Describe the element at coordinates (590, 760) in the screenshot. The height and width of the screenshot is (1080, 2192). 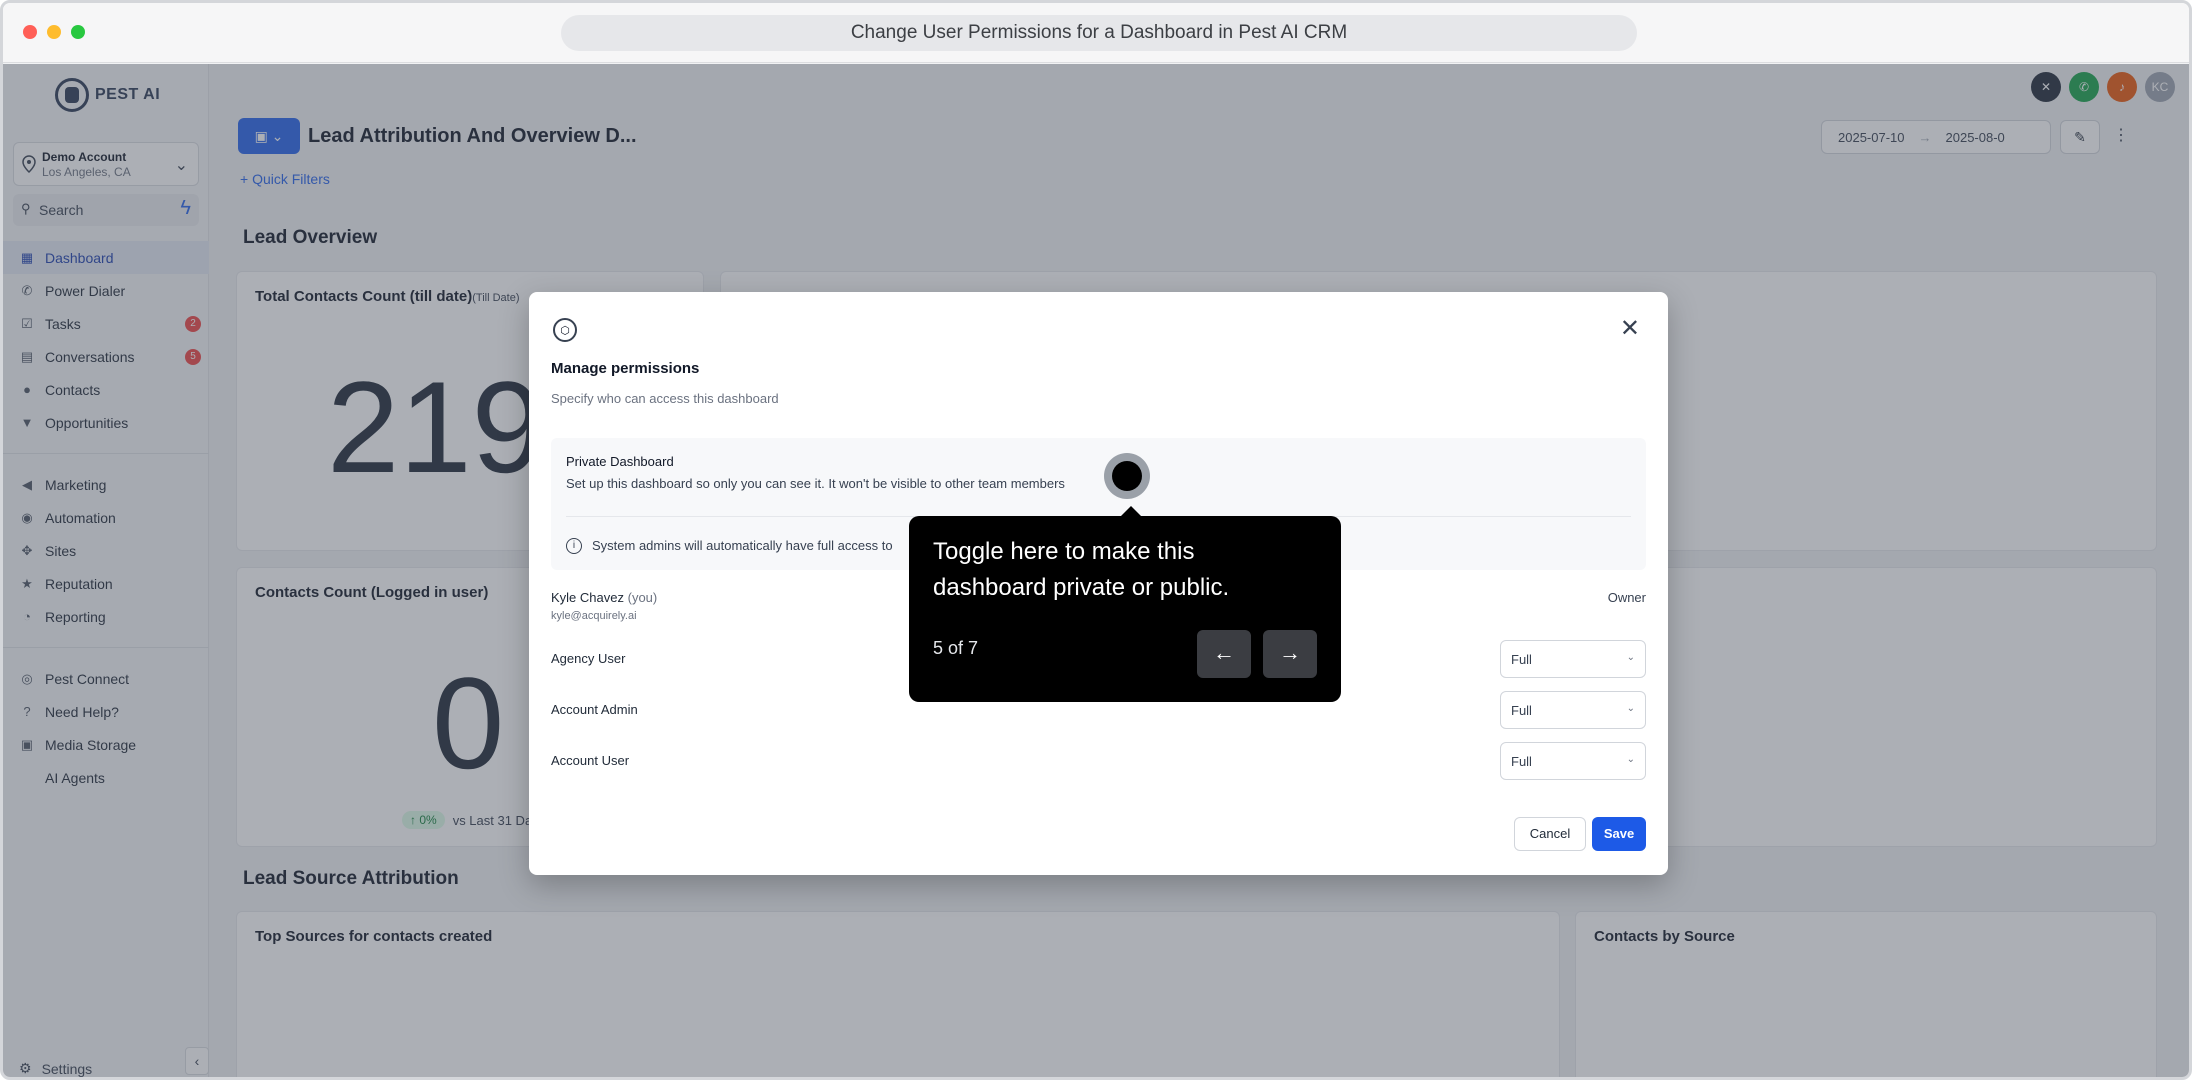
I see `role-name: Account User` at that location.